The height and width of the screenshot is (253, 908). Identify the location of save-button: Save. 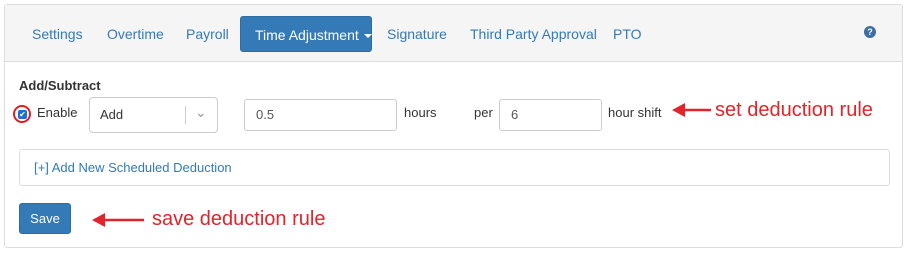
(45, 218).